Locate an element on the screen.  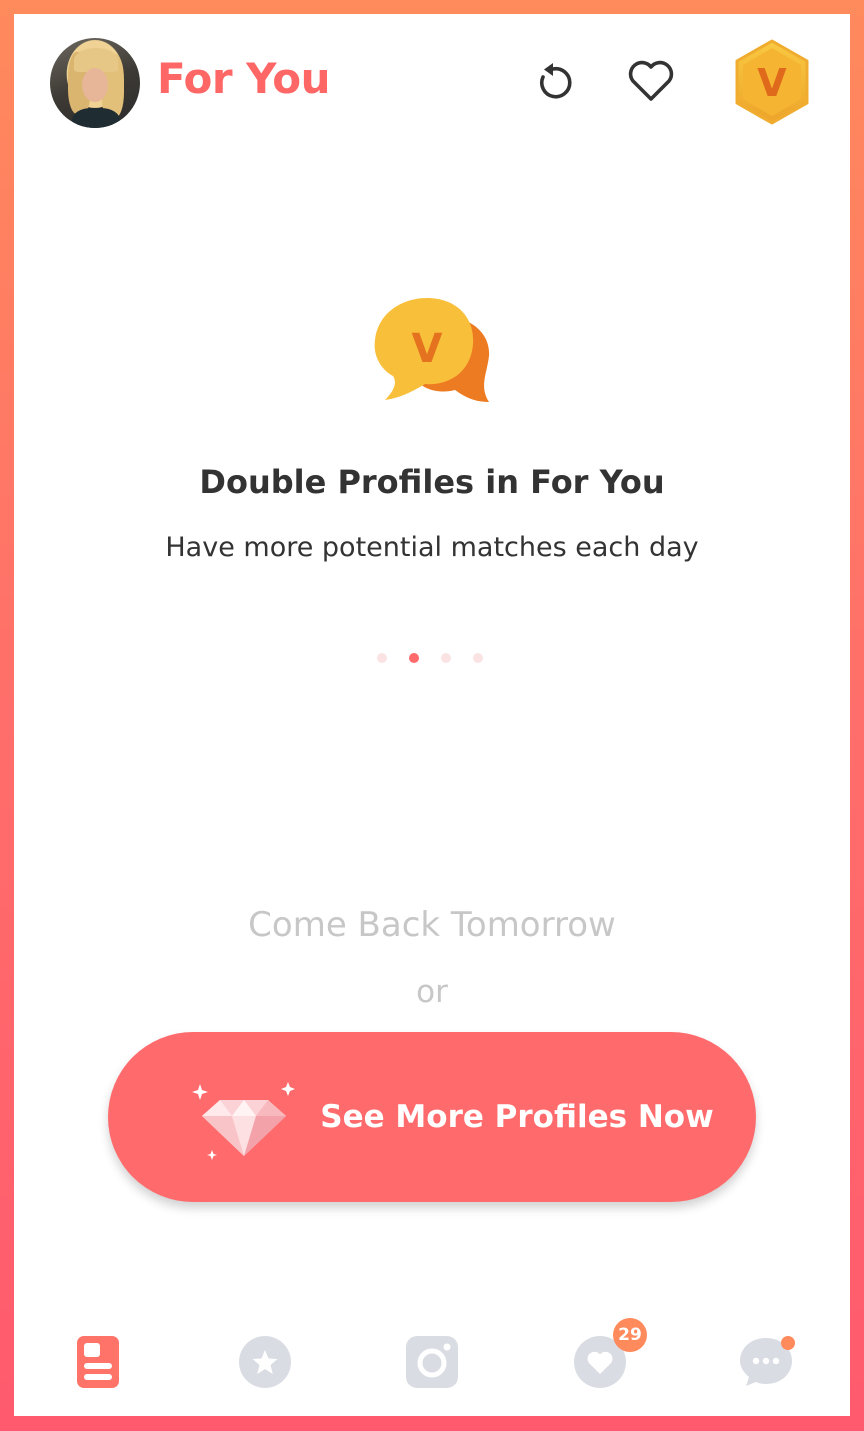
see-more-profiles-label: See More Profiles Now is located at coordinates (517, 1117).